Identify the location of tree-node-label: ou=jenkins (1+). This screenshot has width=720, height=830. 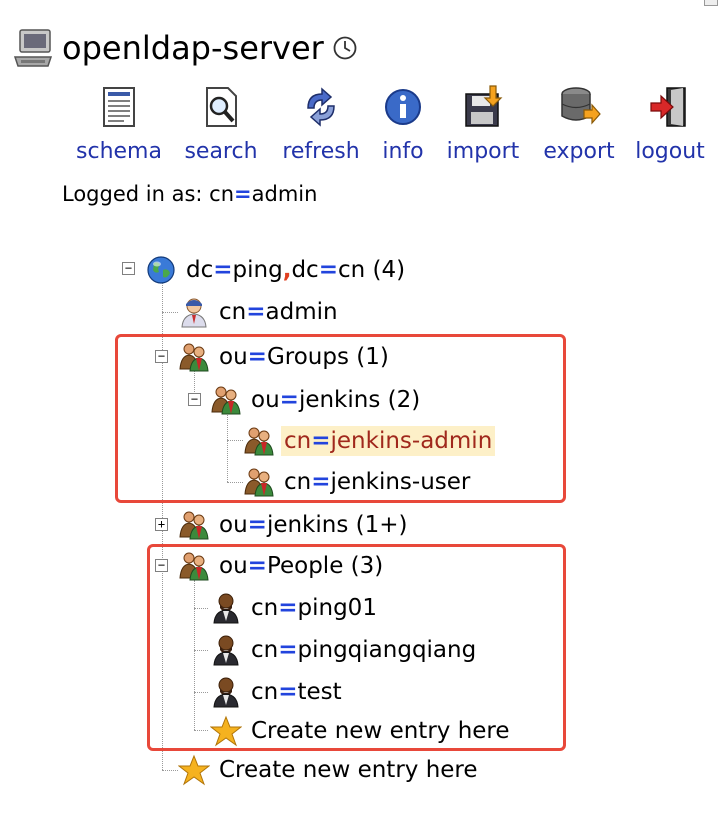
(313, 525).